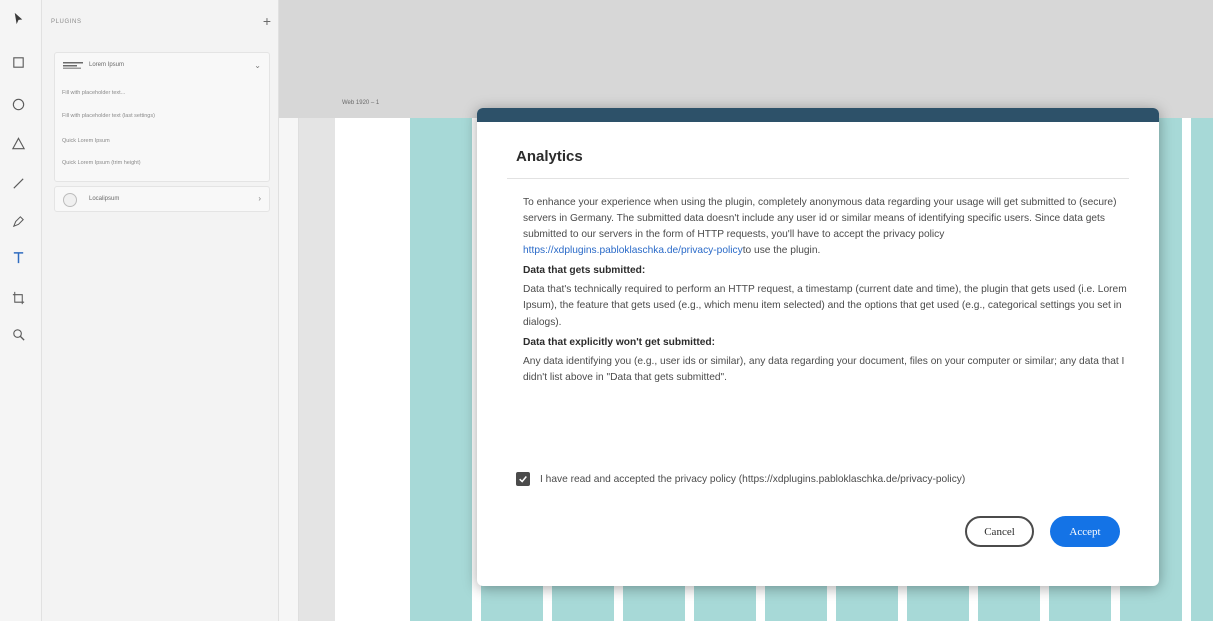  What do you see at coordinates (18, 143) in the screenshot?
I see `polygon-icon` at bounding box center [18, 143].